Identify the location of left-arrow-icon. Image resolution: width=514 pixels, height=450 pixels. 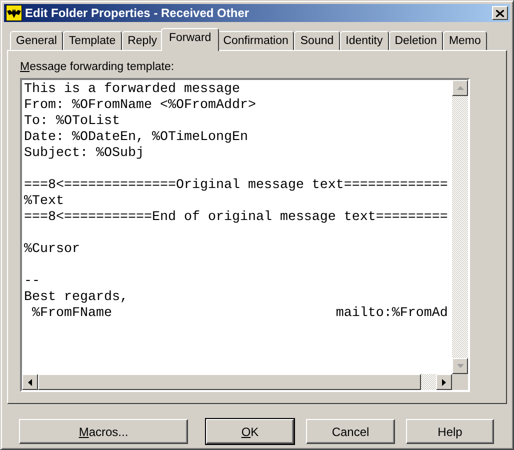
(30, 382).